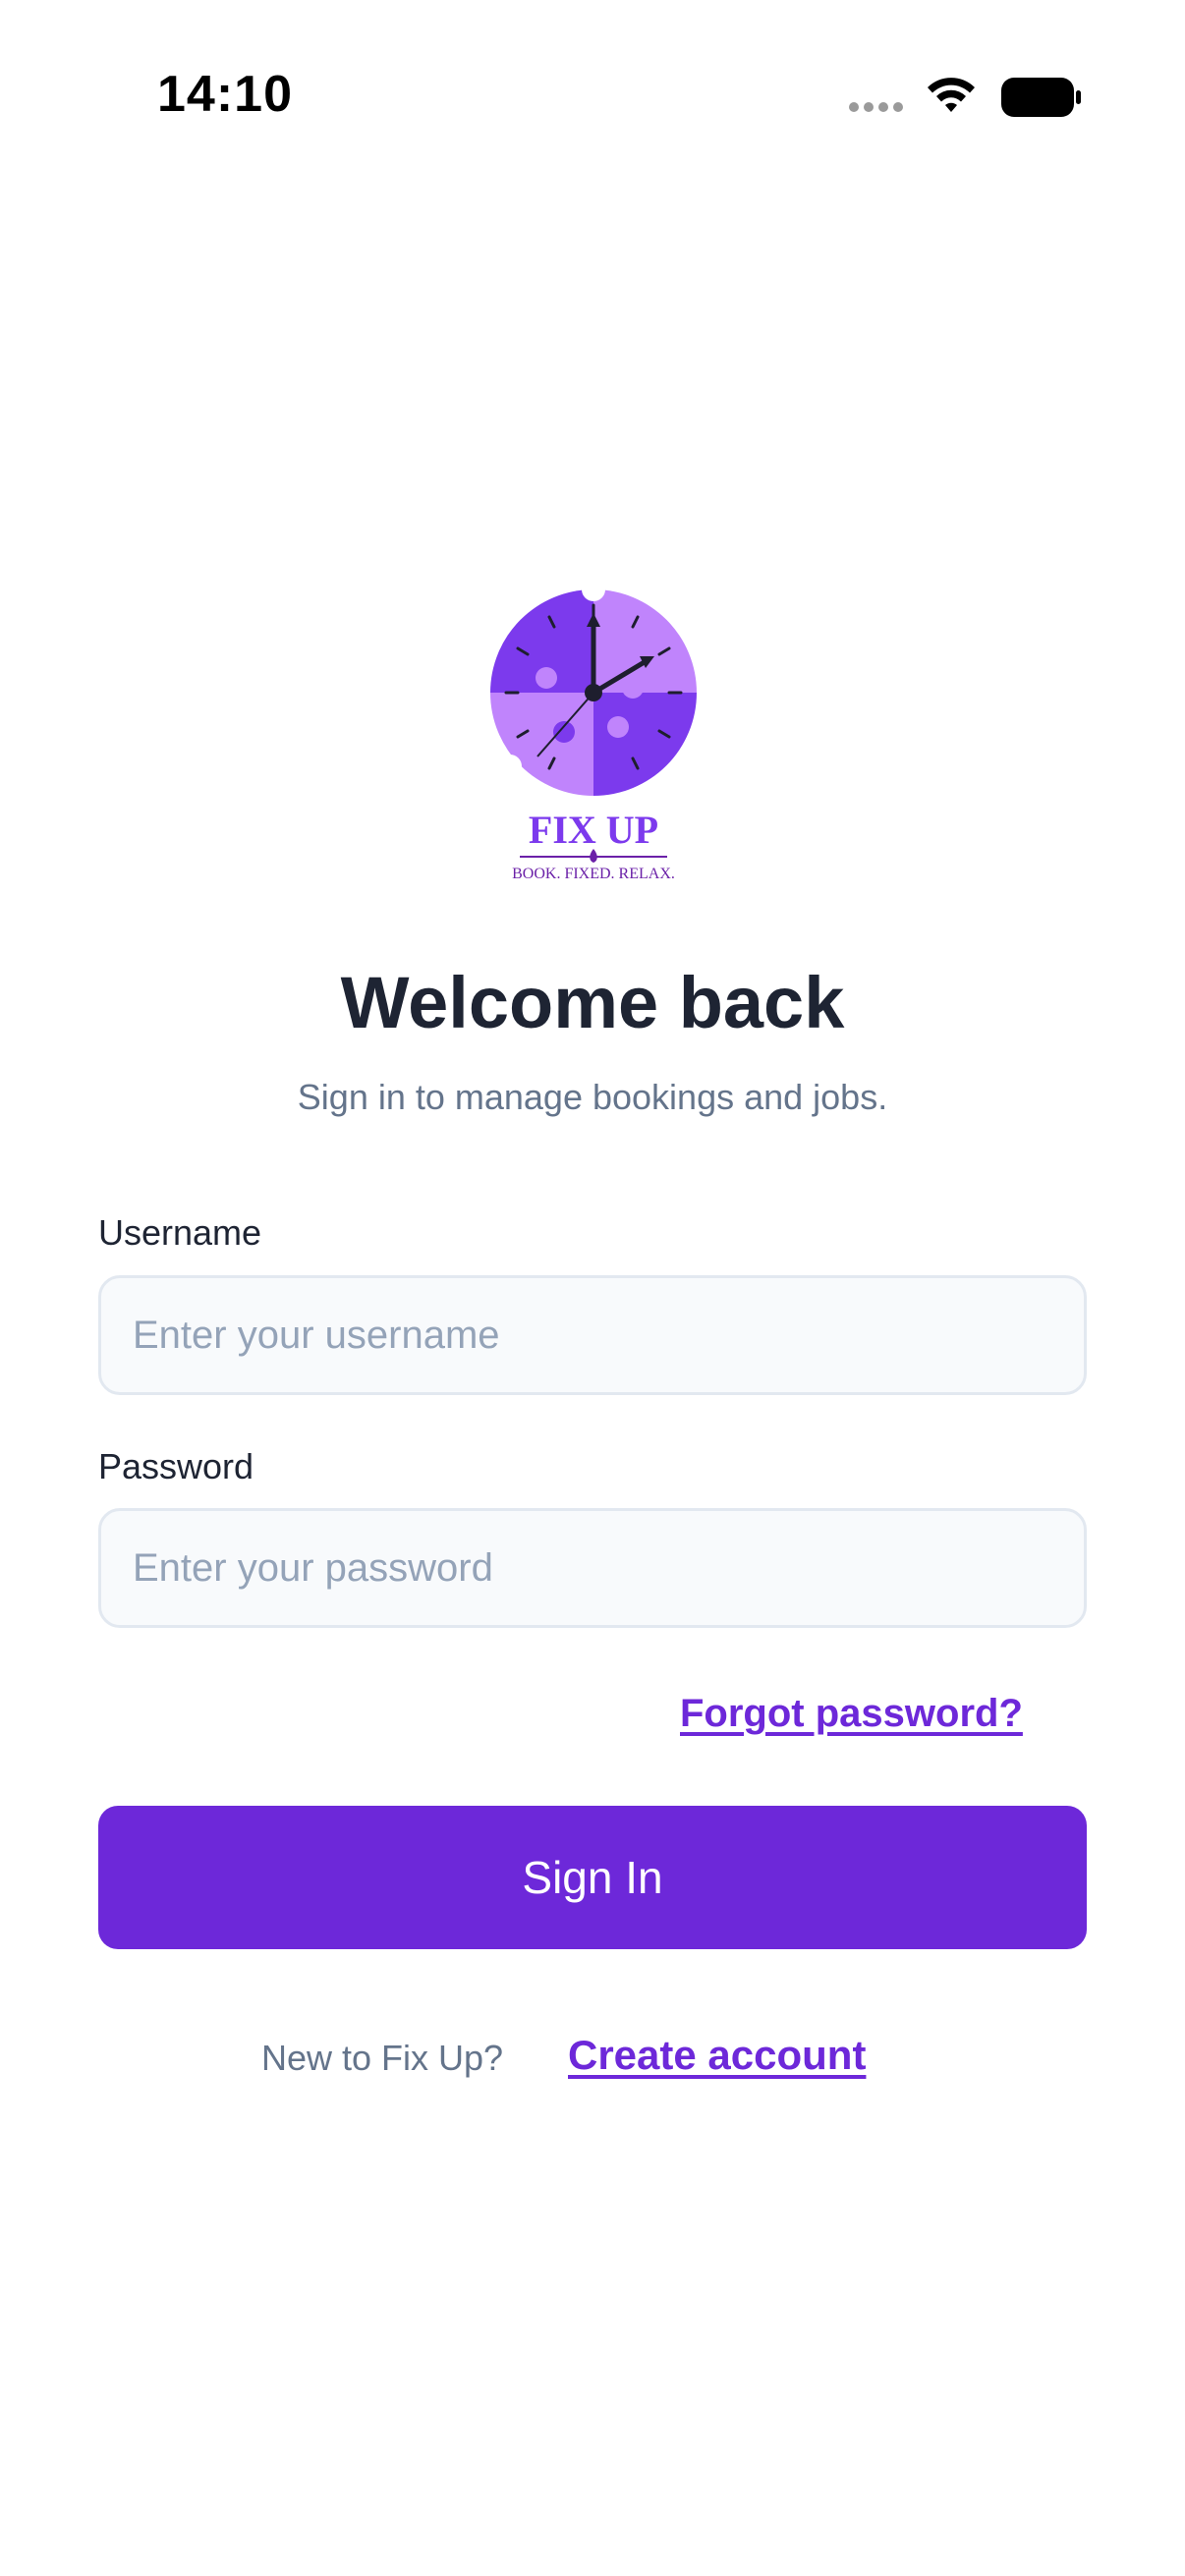 The image size is (1185, 2576). Describe the element at coordinates (594, 830) in the screenshot. I see `logo-brand-text: FIX UP` at that location.